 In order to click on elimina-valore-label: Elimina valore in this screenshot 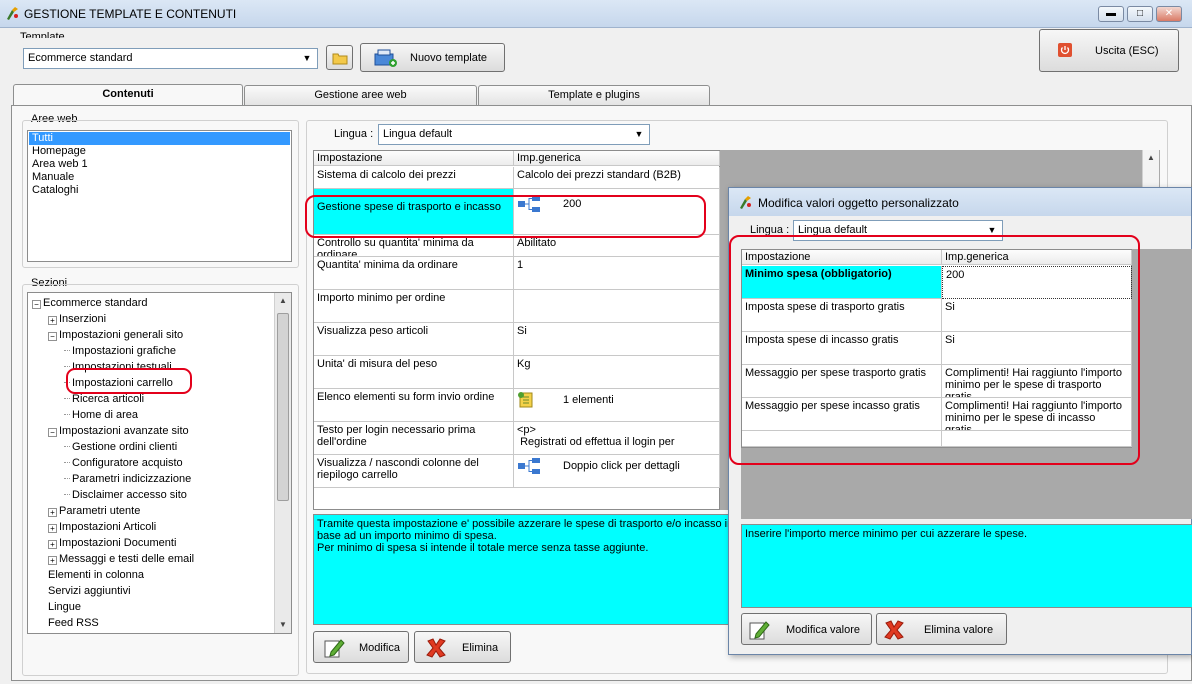, I will do `click(959, 630)`.